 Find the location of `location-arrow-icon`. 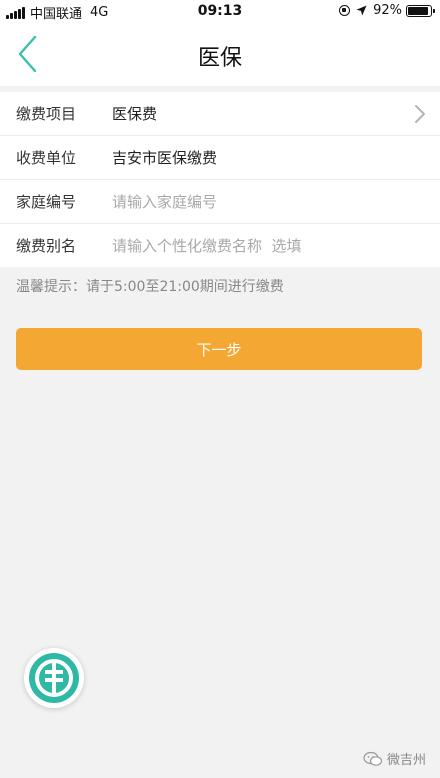

location-arrow-icon is located at coordinates (361, 10).